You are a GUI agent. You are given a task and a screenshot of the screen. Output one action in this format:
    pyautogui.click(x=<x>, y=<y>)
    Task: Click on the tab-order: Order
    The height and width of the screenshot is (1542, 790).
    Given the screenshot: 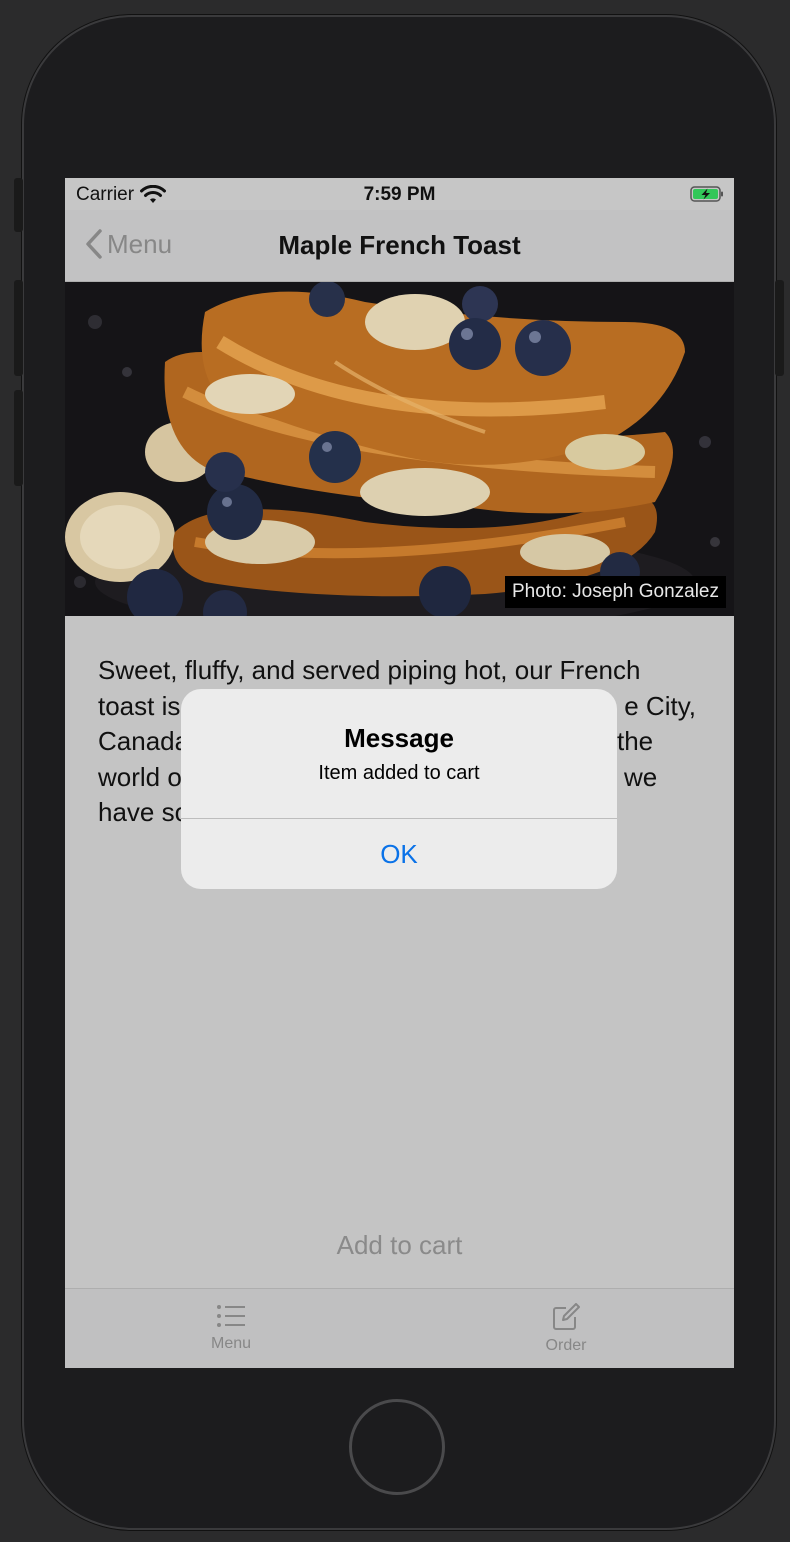 What is the action you would take?
    pyautogui.click(x=566, y=1329)
    